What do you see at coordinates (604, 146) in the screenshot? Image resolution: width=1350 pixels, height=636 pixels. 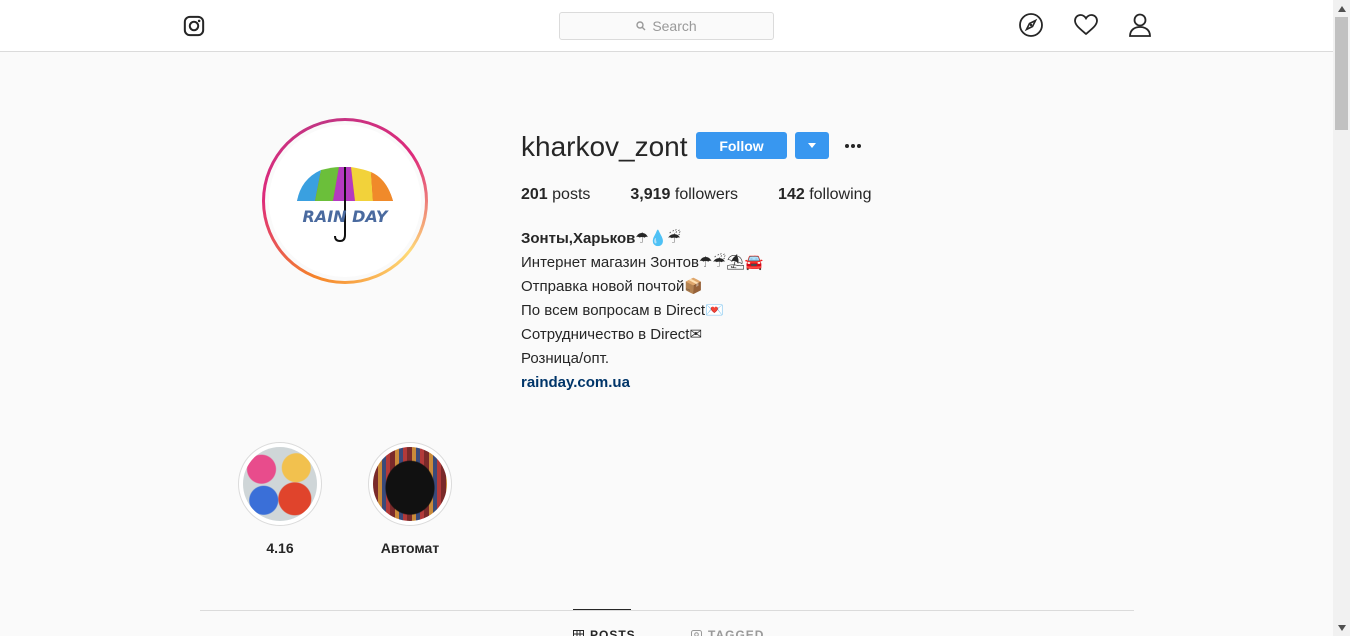 I see `profile-username: kharkov_zont` at bounding box center [604, 146].